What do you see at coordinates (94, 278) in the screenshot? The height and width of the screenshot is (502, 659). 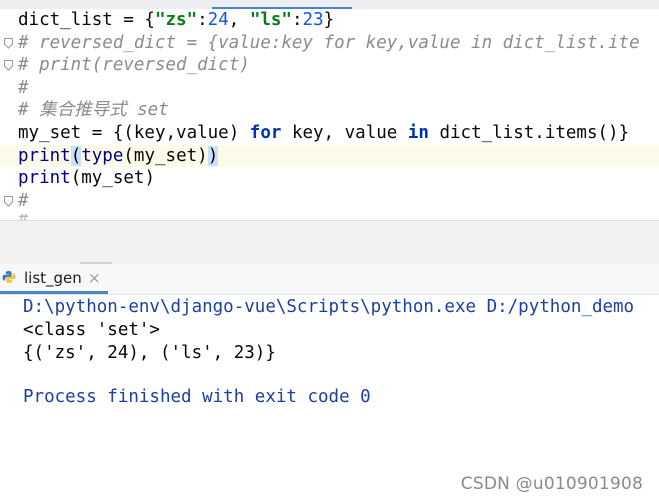 I see `close-icon: ×` at bounding box center [94, 278].